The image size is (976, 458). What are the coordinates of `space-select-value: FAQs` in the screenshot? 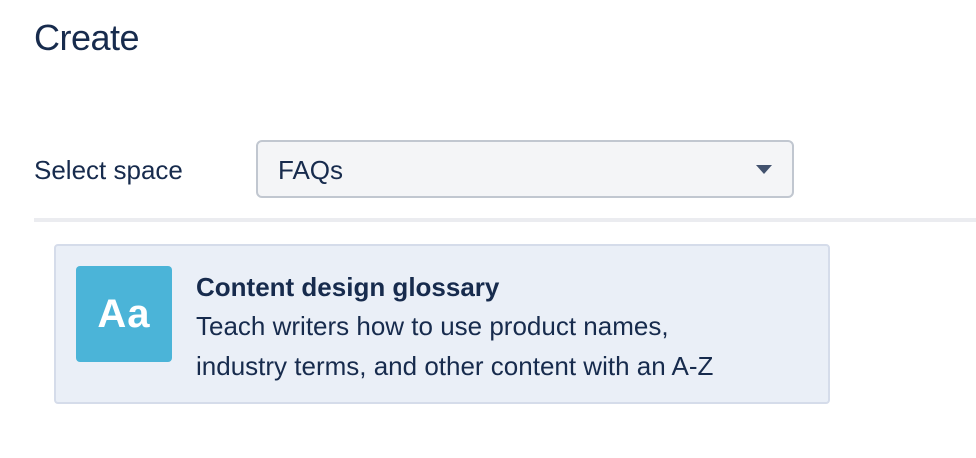 It's located at (311, 170).